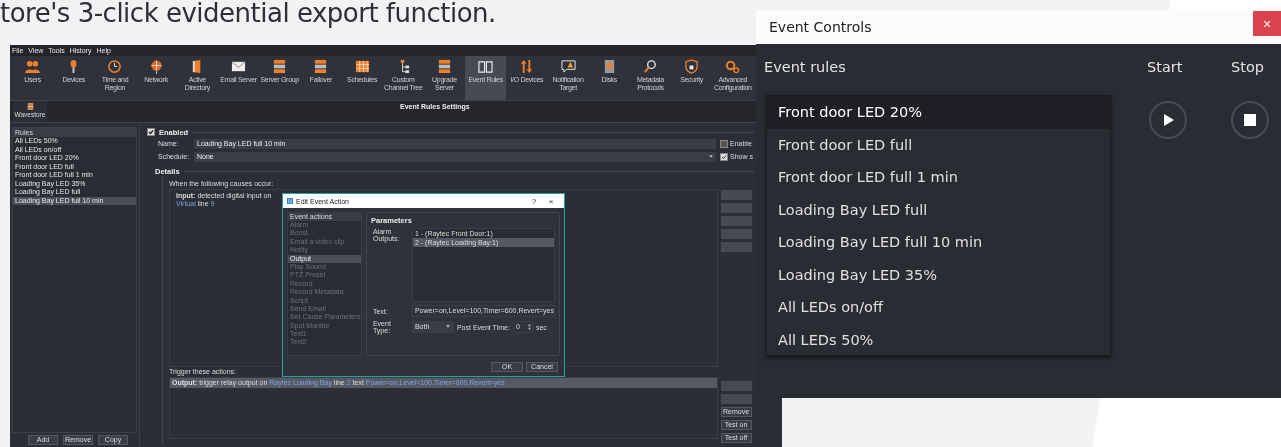 This screenshot has width=1281, height=447. What do you see at coordinates (239, 66) in the screenshot?
I see `envelope-icon` at bounding box center [239, 66].